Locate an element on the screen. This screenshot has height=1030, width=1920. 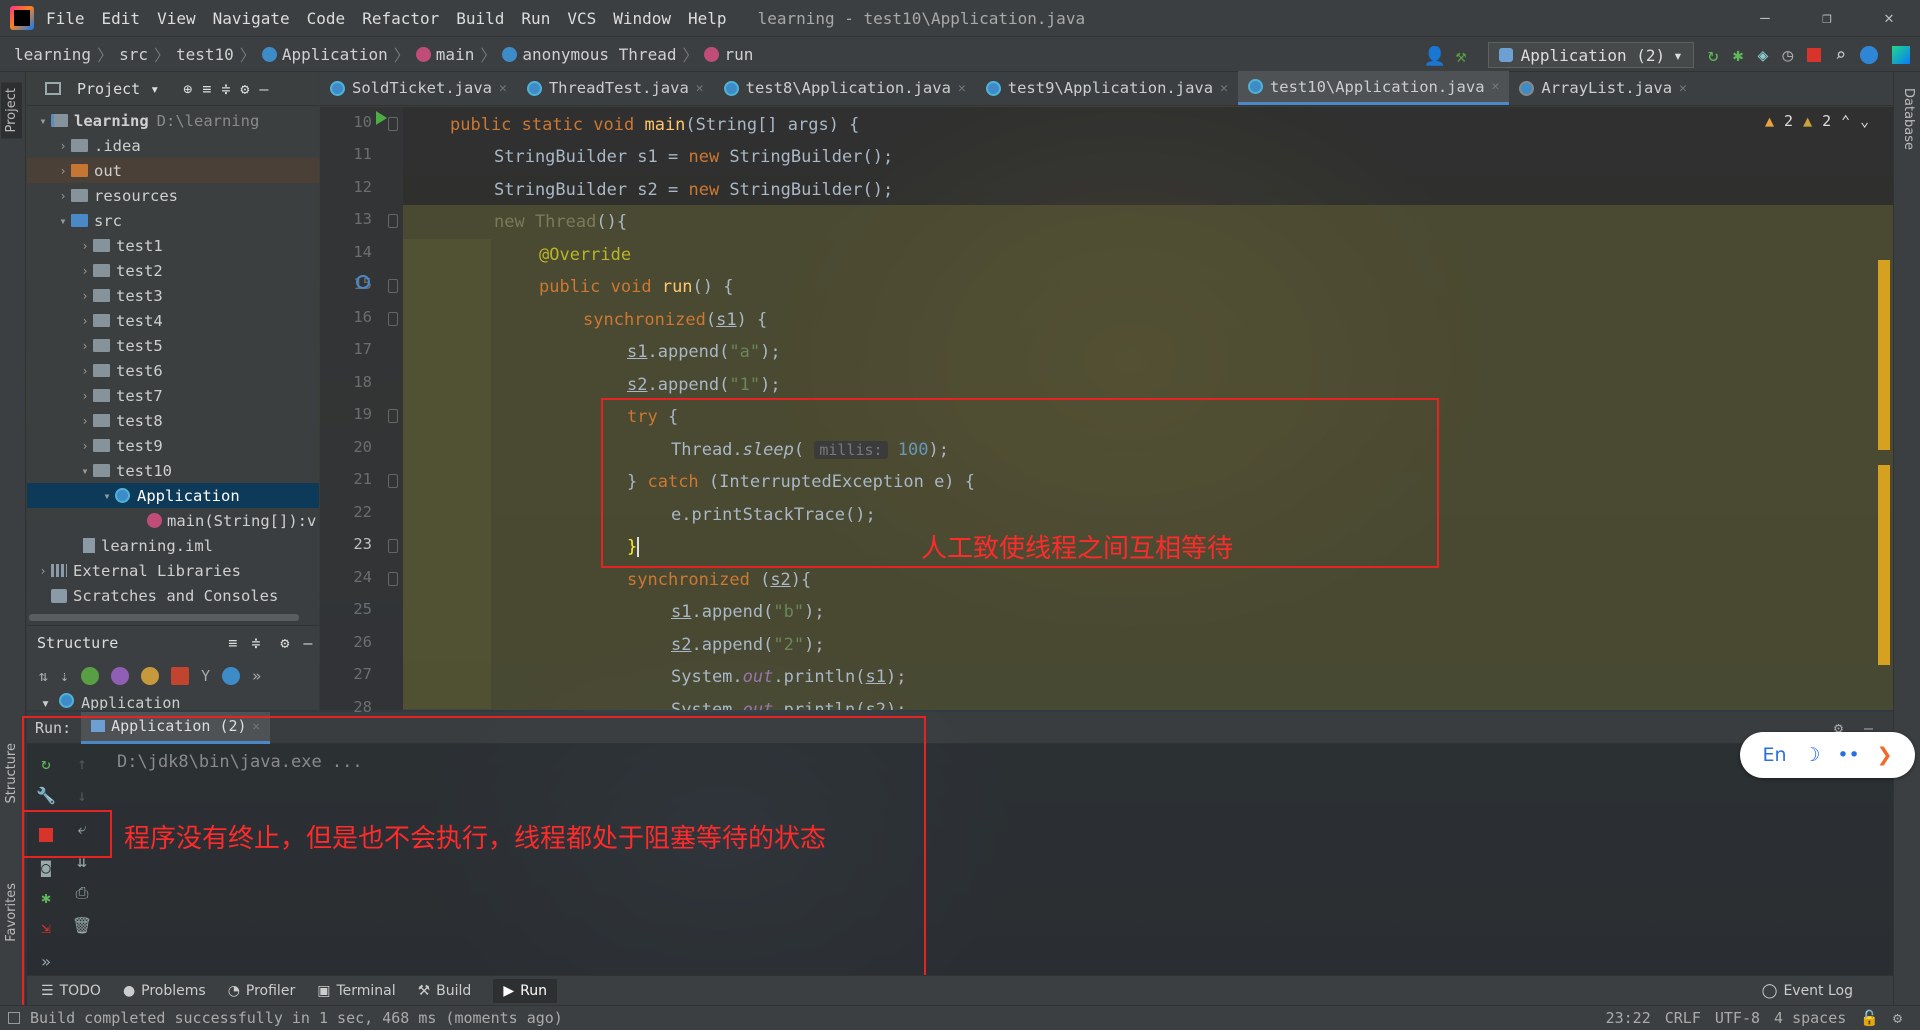
project-side-tab: Project is located at coordinates (11, 110).